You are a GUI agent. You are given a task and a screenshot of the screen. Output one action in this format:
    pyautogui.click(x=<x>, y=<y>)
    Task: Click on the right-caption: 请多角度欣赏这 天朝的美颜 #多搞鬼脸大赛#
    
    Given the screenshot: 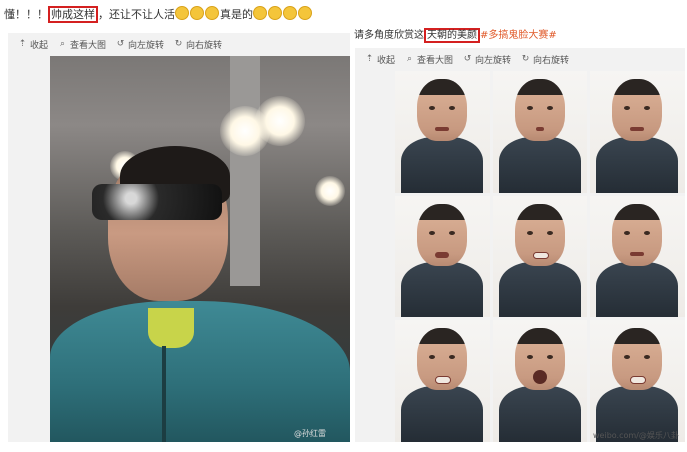 What is the action you would take?
    pyautogui.click(x=455, y=35)
    